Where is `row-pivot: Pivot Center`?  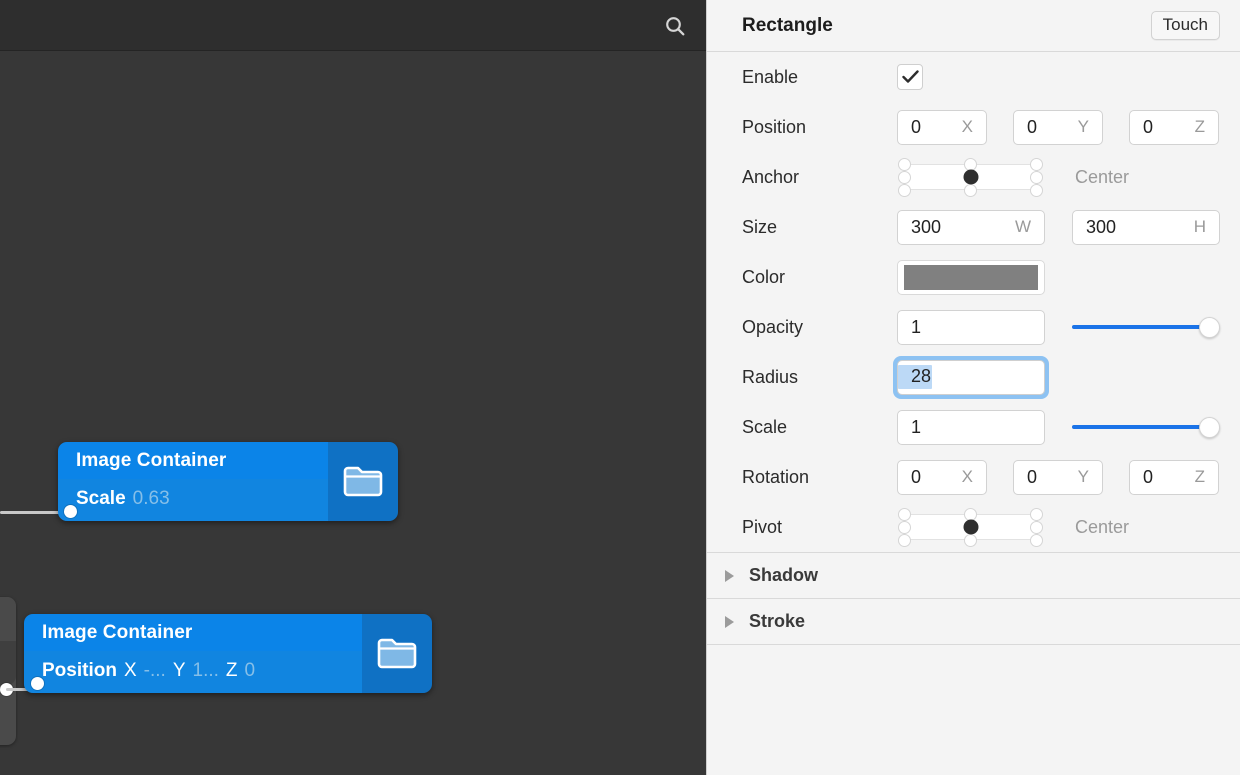
row-pivot: Pivot Center is located at coordinates (973, 527).